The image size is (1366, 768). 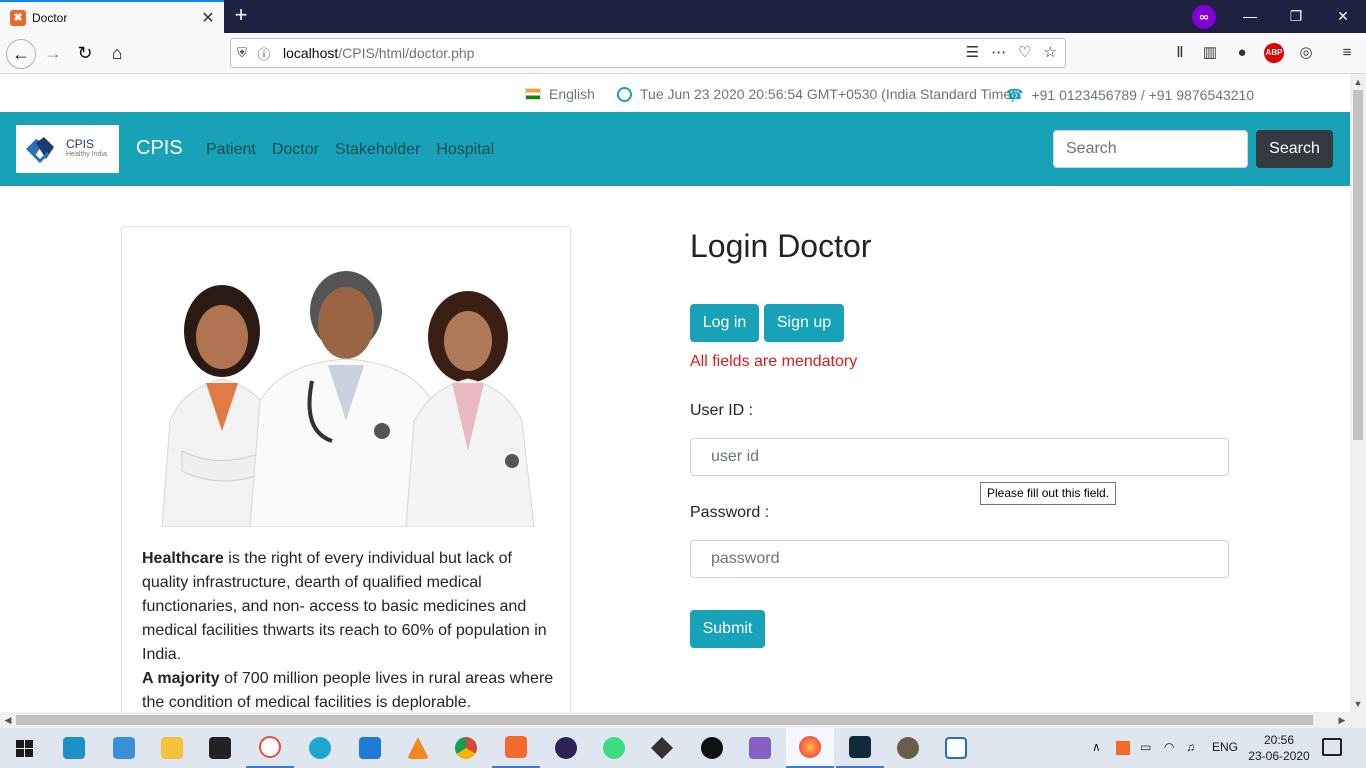 What do you see at coordinates (730, 512) in the screenshot?
I see `password-label: Password :` at bounding box center [730, 512].